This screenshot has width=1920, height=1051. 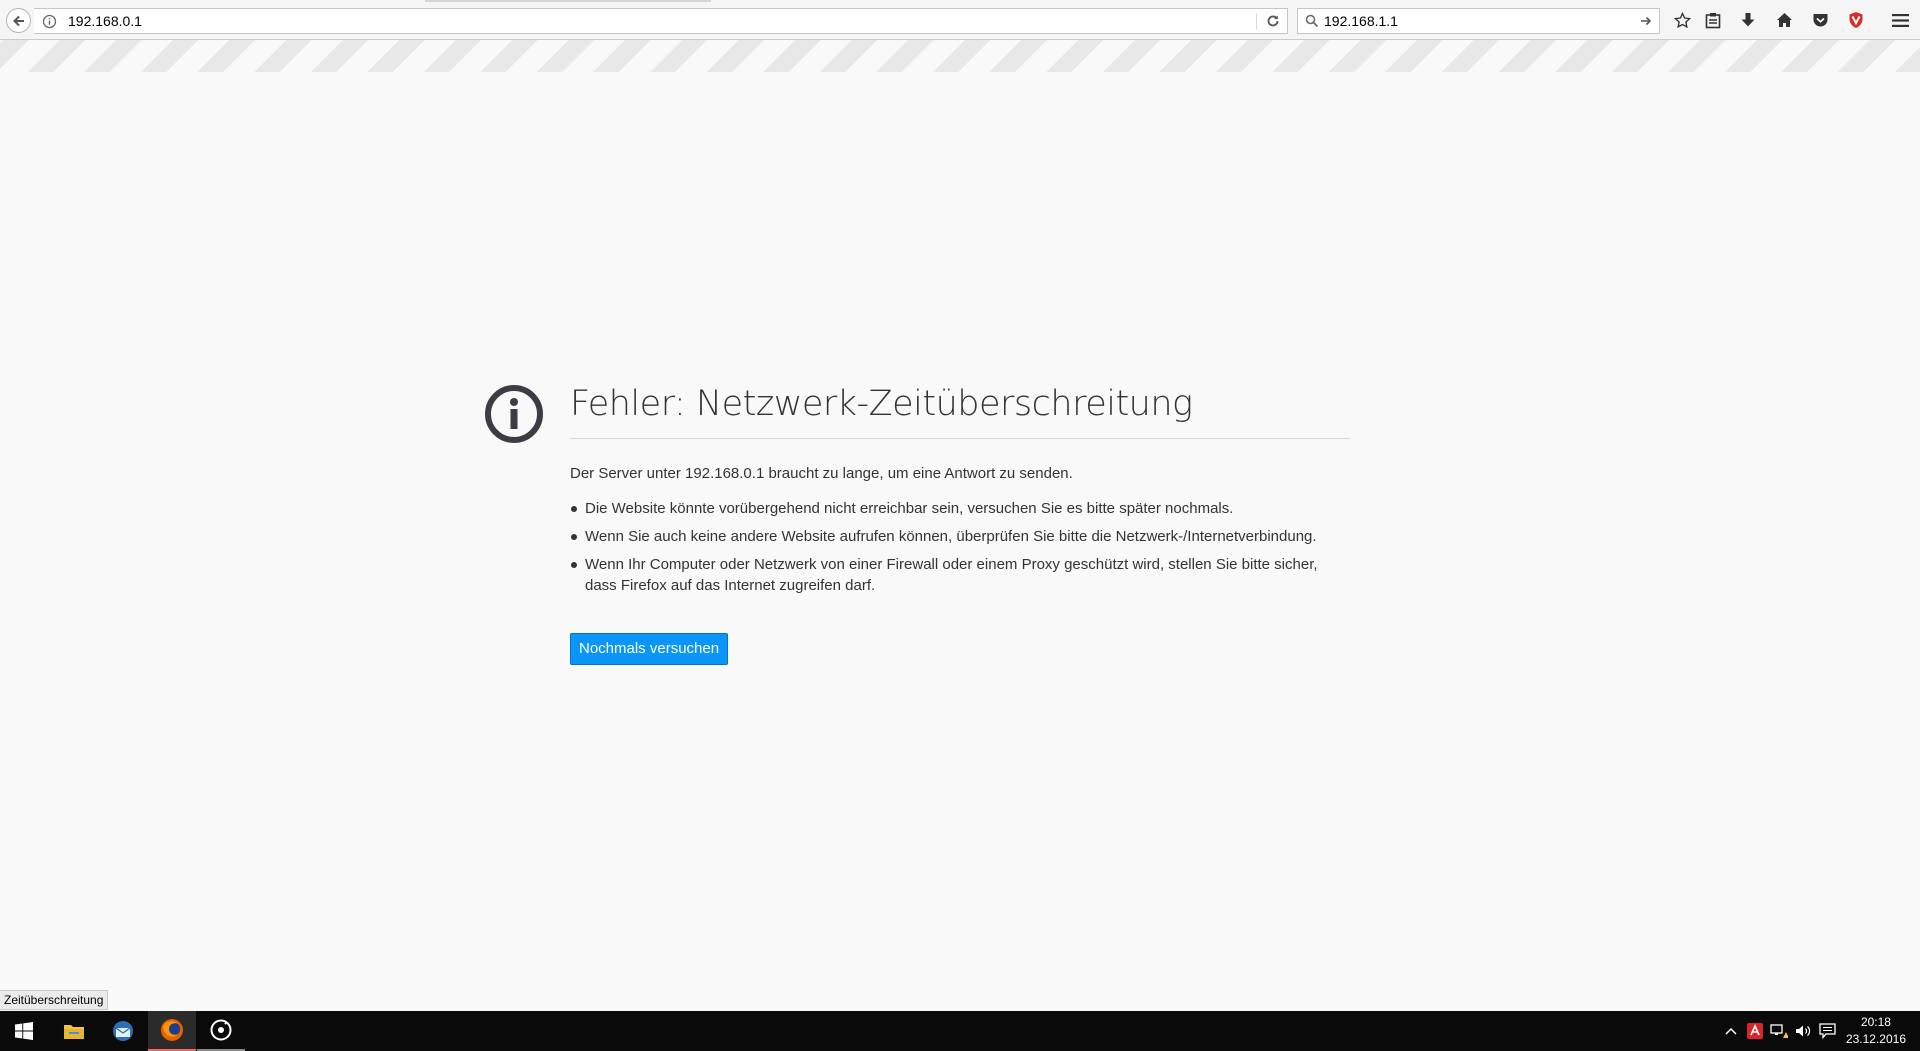 I want to click on notification-icon, so click(x=1827, y=1031).